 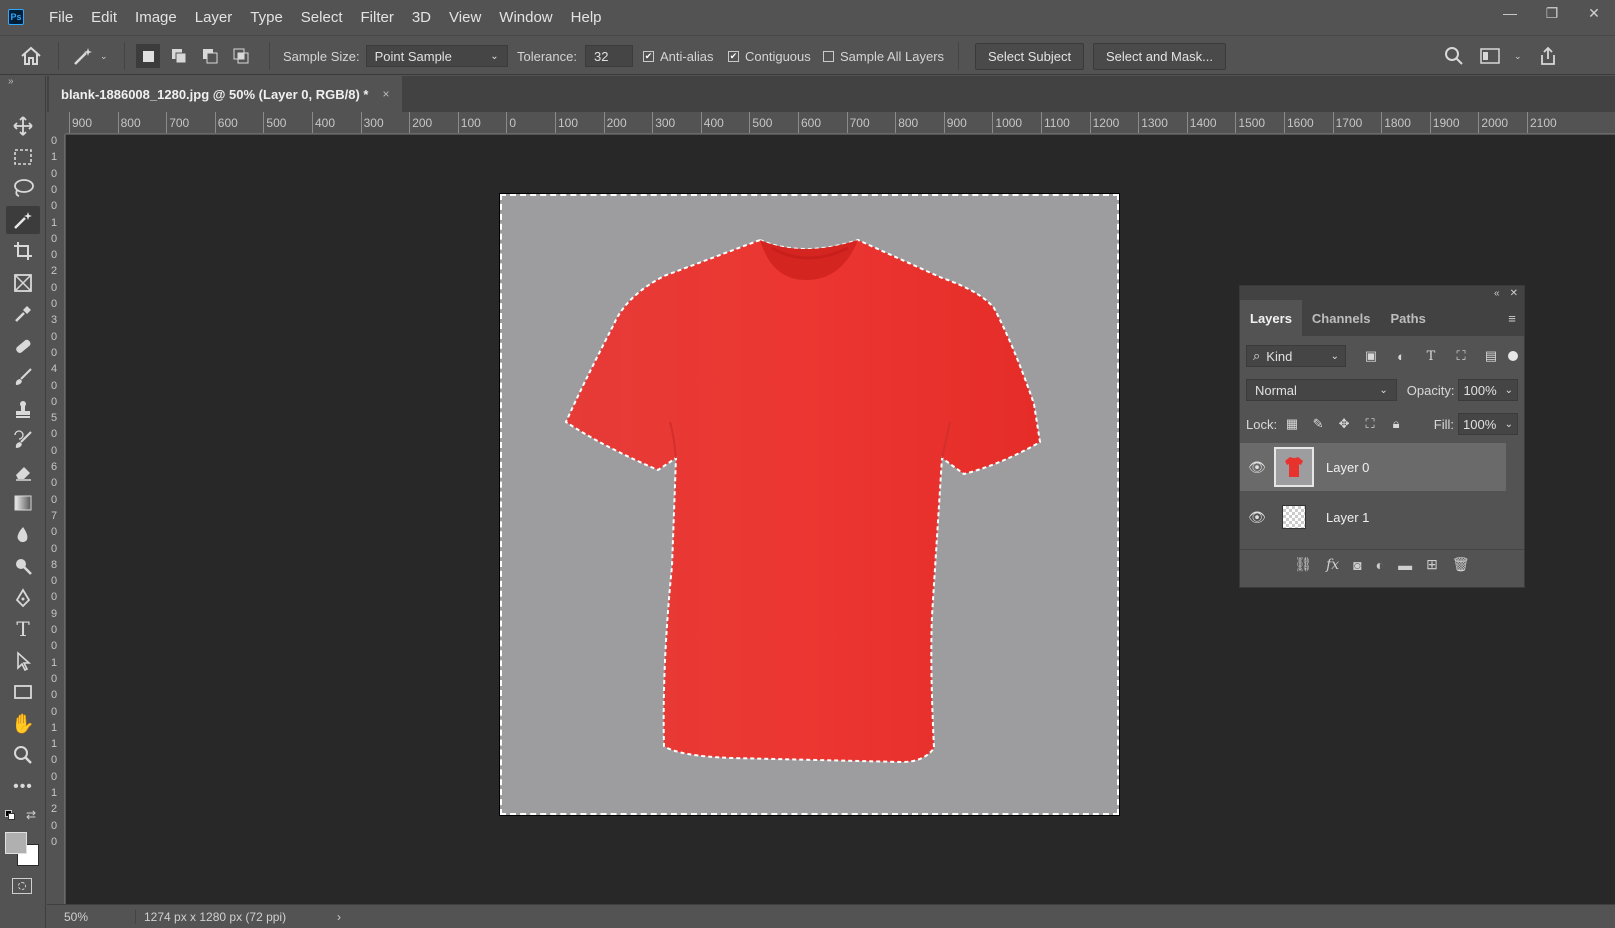 I want to click on menu-file: File, so click(x=61, y=17).